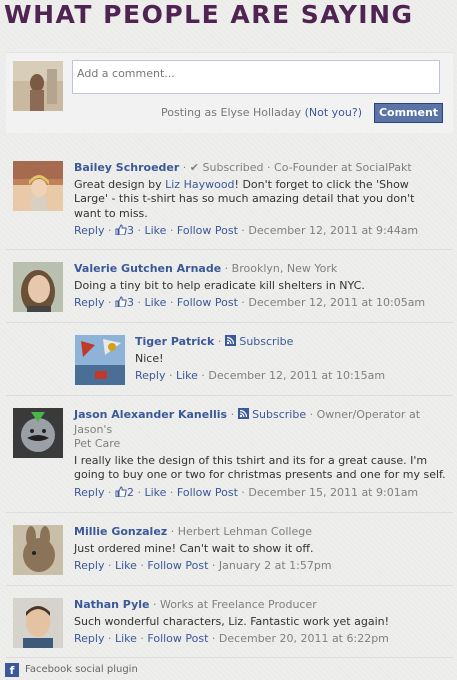  What do you see at coordinates (199, 184) in the screenshot?
I see `mention-link: Liz Haywood` at bounding box center [199, 184].